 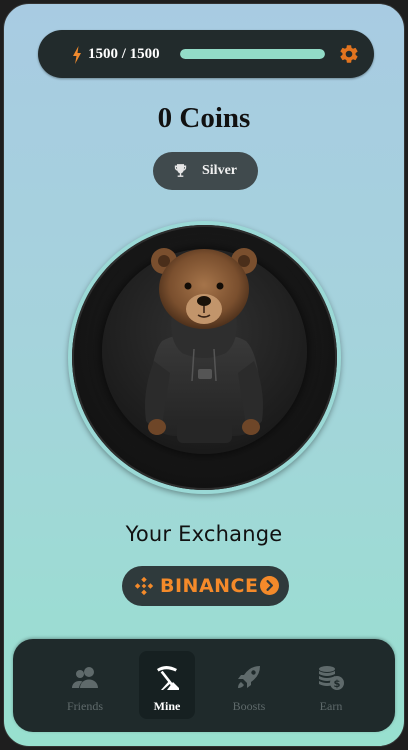 I want to click on nav-item-friends: Friends, so click(x=85, y=685).